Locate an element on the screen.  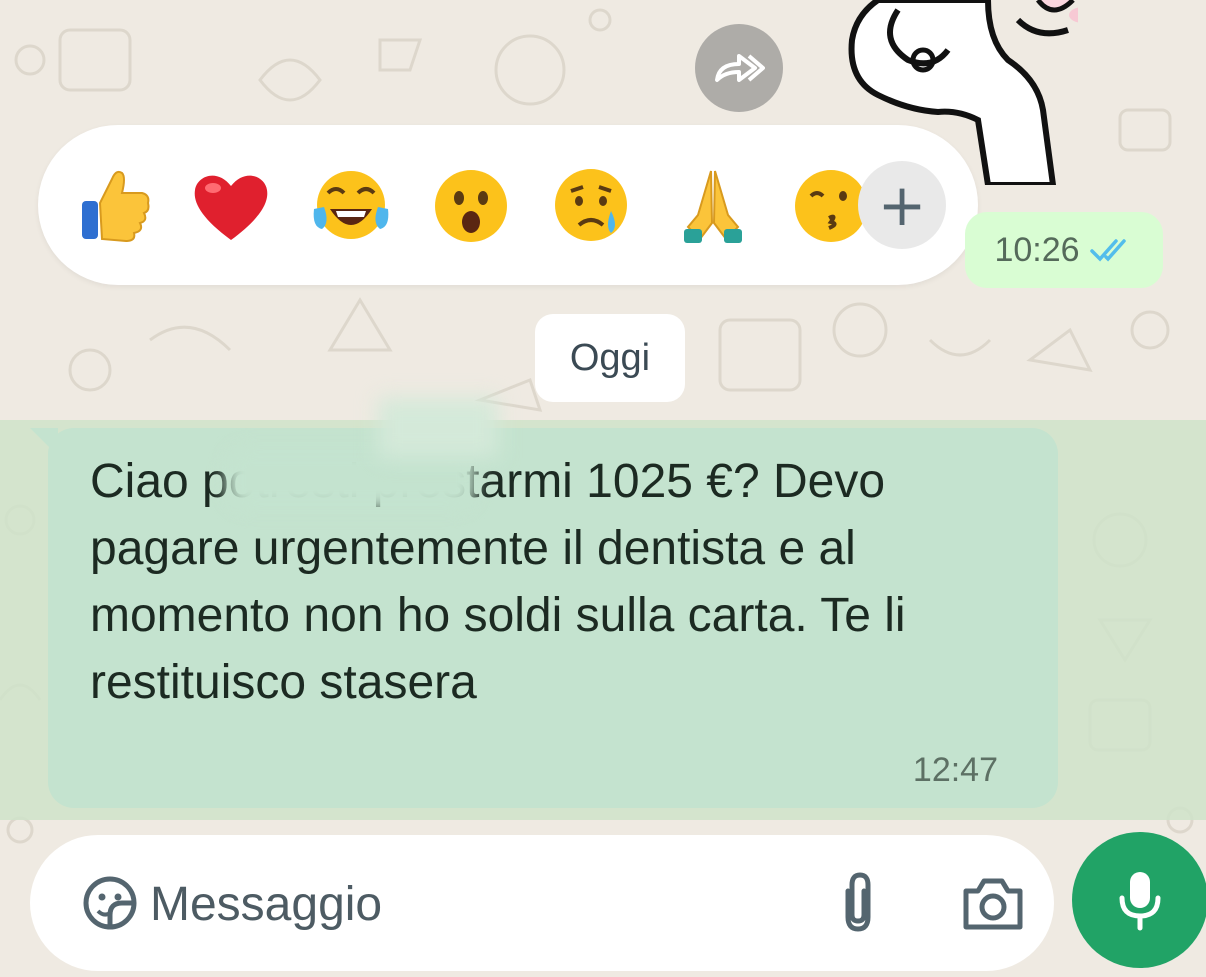
reaction-picker: + is located at coordinates (508, 205).